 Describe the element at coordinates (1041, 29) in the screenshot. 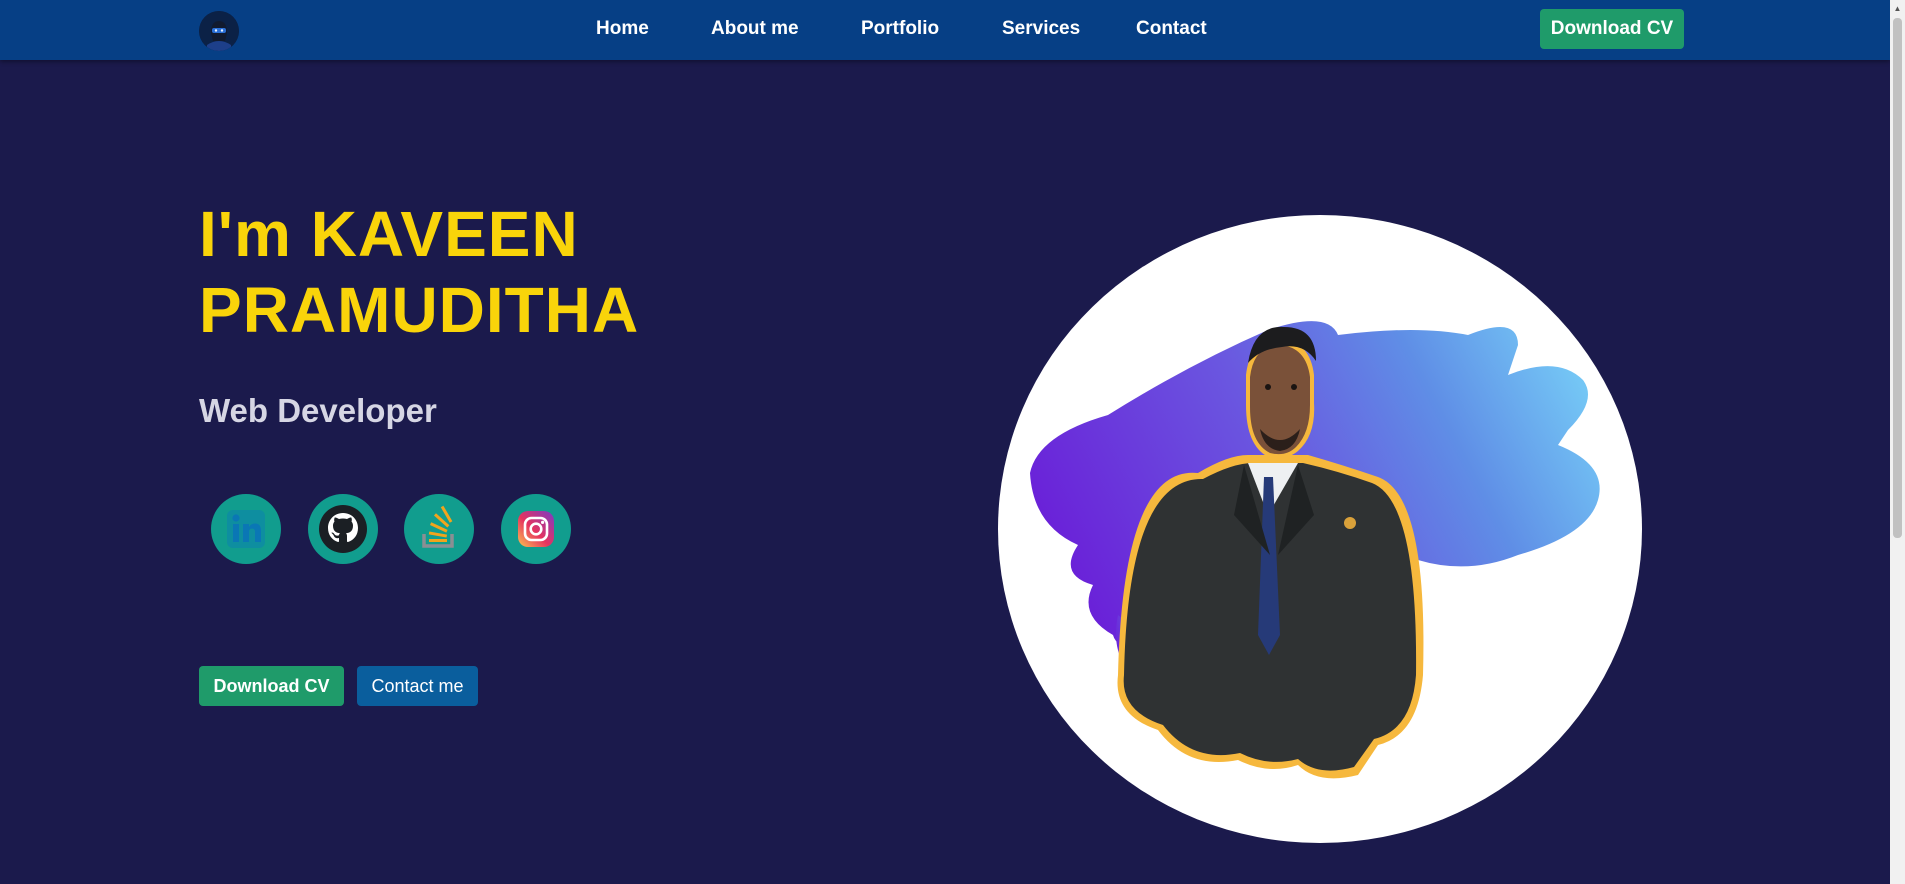

I see `nav-link-services: Services` at that location.